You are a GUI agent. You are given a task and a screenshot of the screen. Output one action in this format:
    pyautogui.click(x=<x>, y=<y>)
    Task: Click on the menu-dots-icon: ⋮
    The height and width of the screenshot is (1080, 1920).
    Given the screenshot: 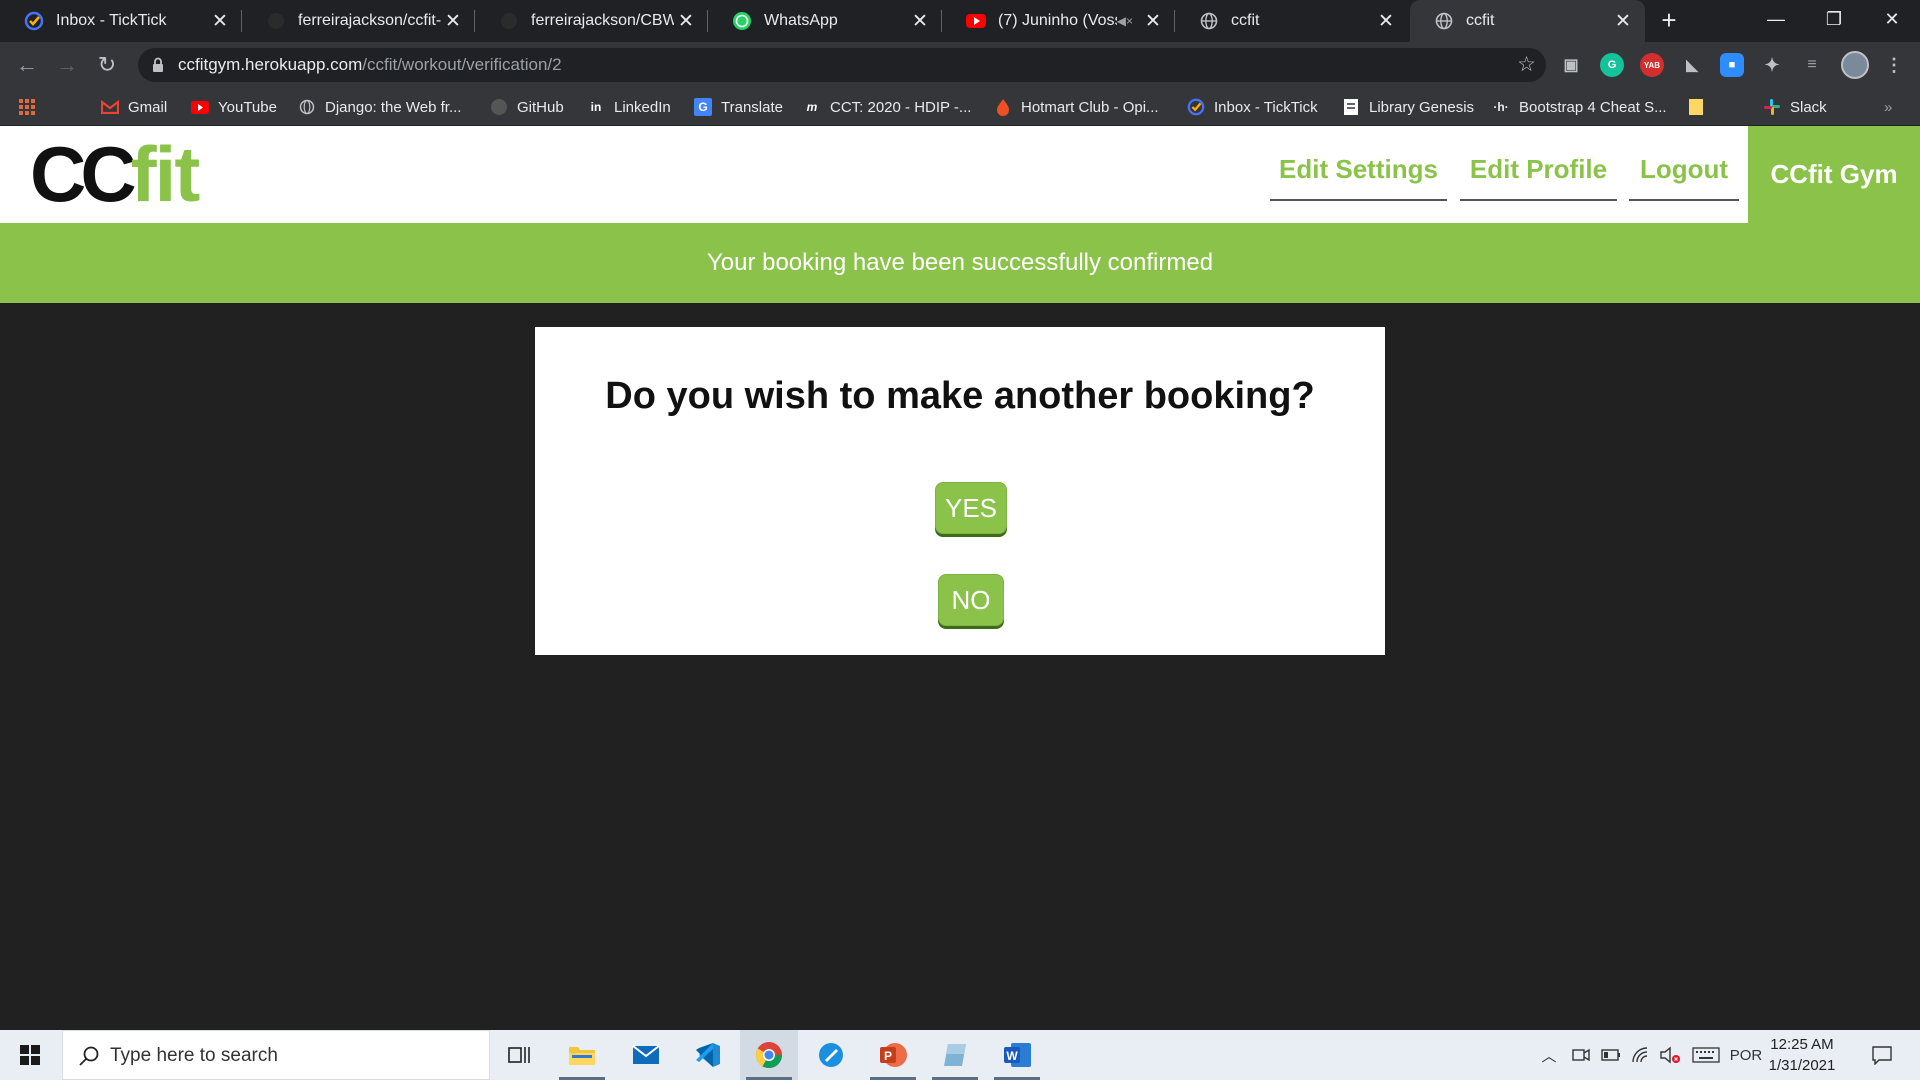 What is the action you would take?
    pyautogui.click(x=1894, y=65)
    